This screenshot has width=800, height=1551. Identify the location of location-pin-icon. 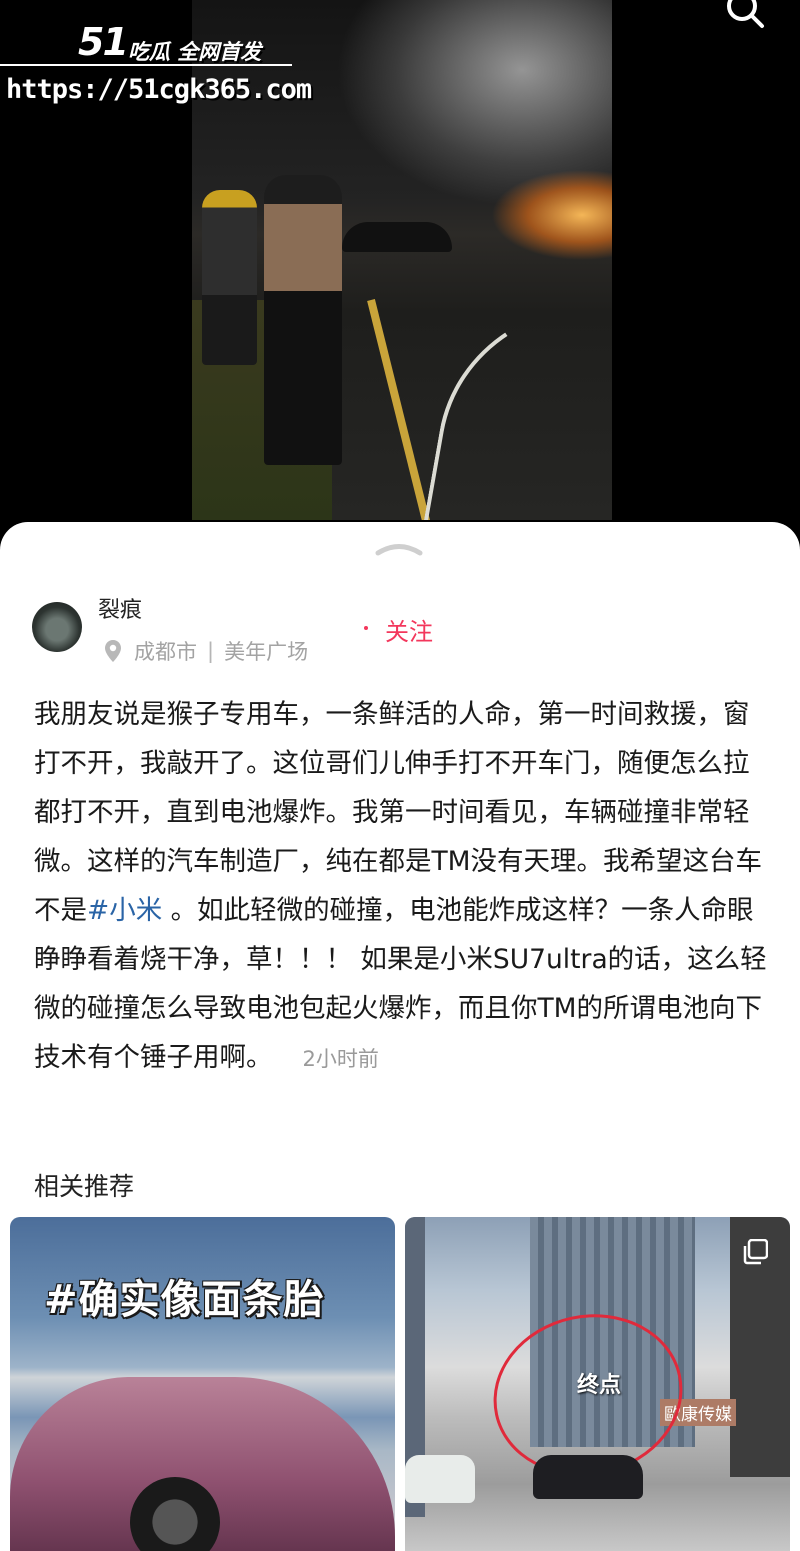
(113, 651).